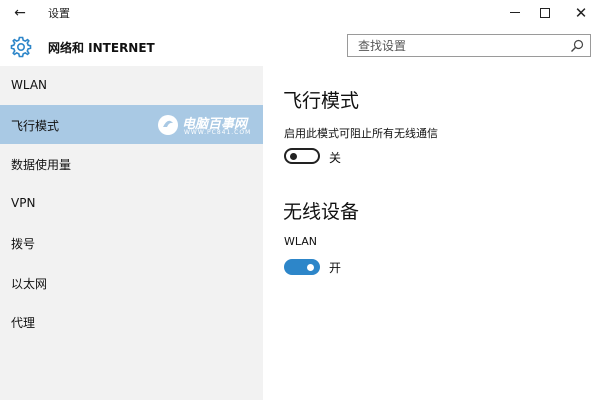 The height and width of the screenshot is (400, 600). Describe the element at coordinates (41, 165) in the screenshot. I see `sidebar-item-label: 数据使用量` at that location.